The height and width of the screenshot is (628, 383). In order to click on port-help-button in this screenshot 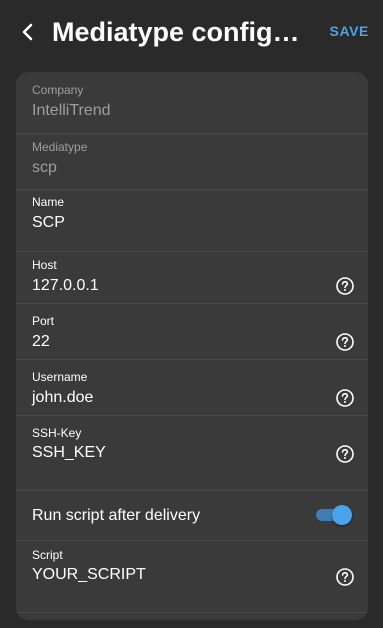, I will do `click(345, 342)`.